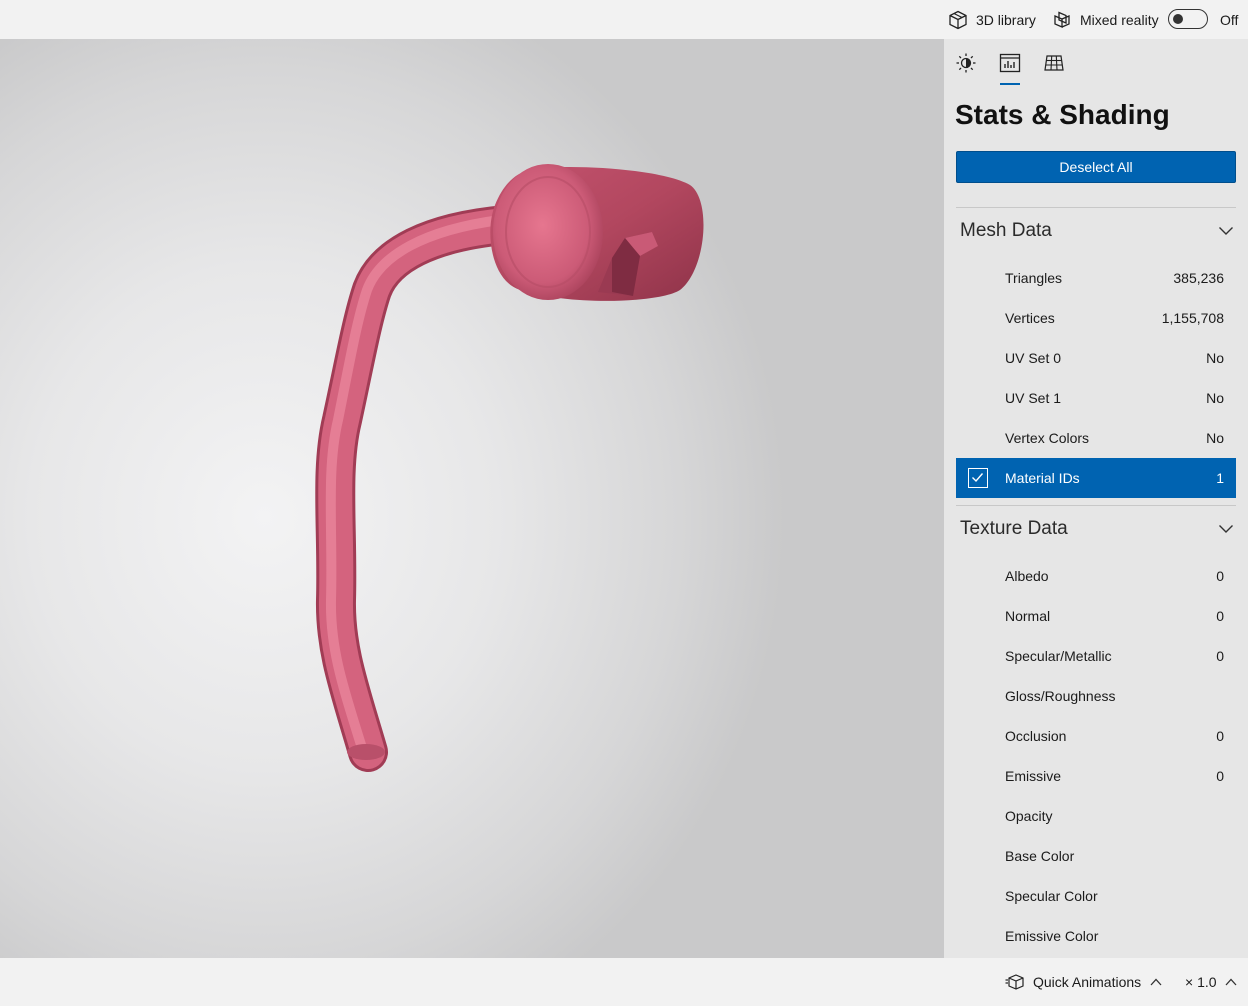 The width and height of the screenshot is (1248, 1006). What do you see at coordinates (1096, 776) in the screenshot?
I see `texture-row-emissive: Emissive 0` at bounding box center [1096, 776].